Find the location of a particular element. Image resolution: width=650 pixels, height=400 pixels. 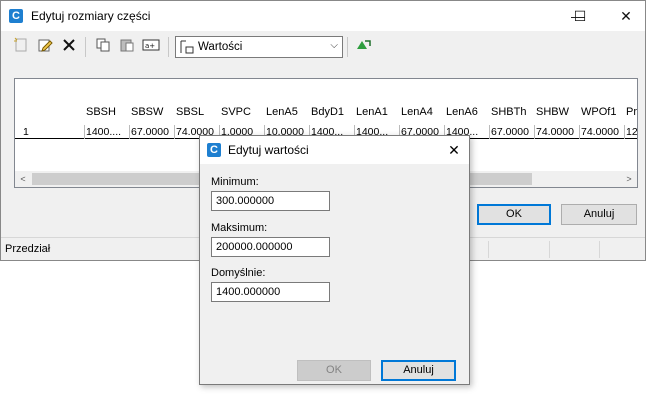

column-header: SBSH is located at coordinates (108, 112).